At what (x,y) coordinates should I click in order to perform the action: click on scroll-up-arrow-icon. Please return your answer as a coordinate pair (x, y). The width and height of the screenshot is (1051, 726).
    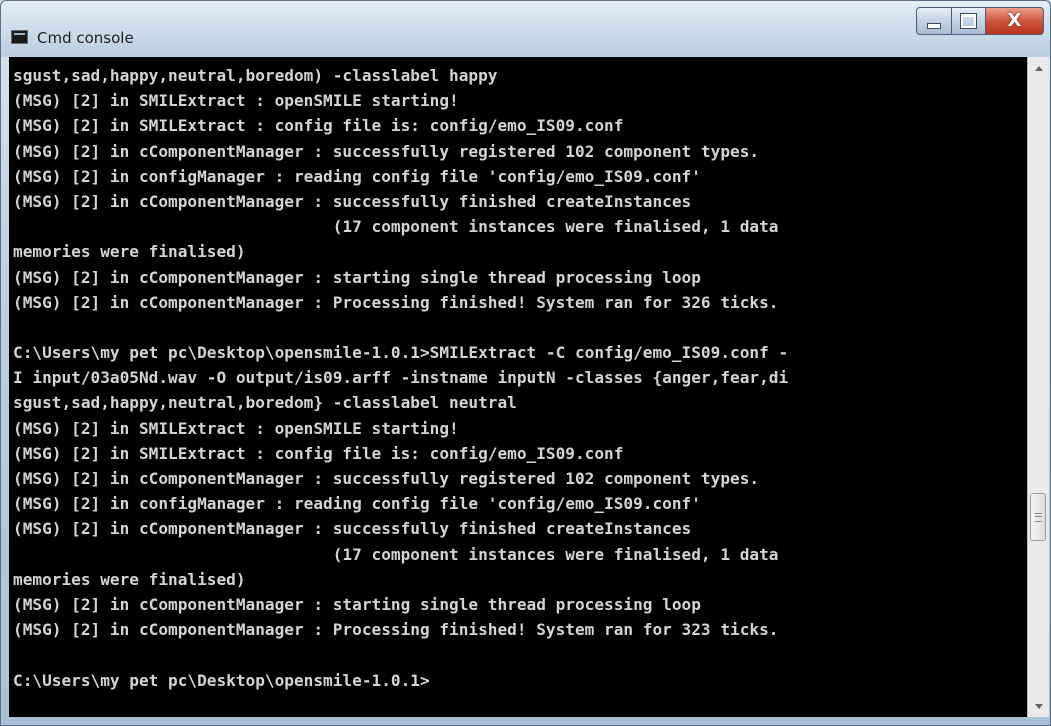
    Looking at the image, I should click on (1038, 68).